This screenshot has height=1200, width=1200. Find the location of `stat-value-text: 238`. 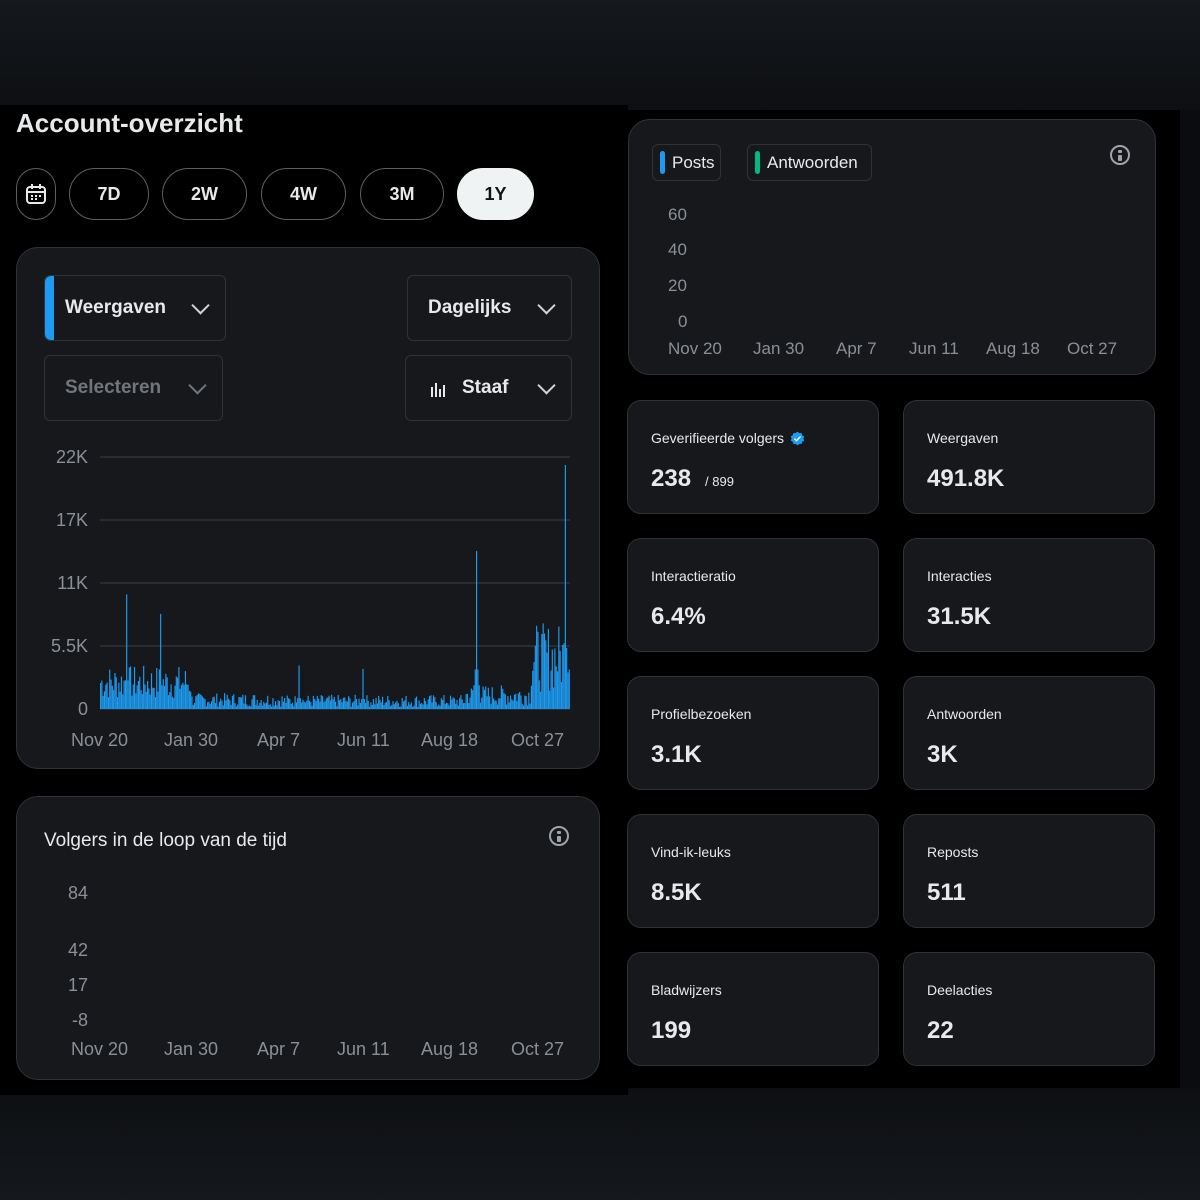

stat-value-text: 238 is located at coordinates (671, 478).